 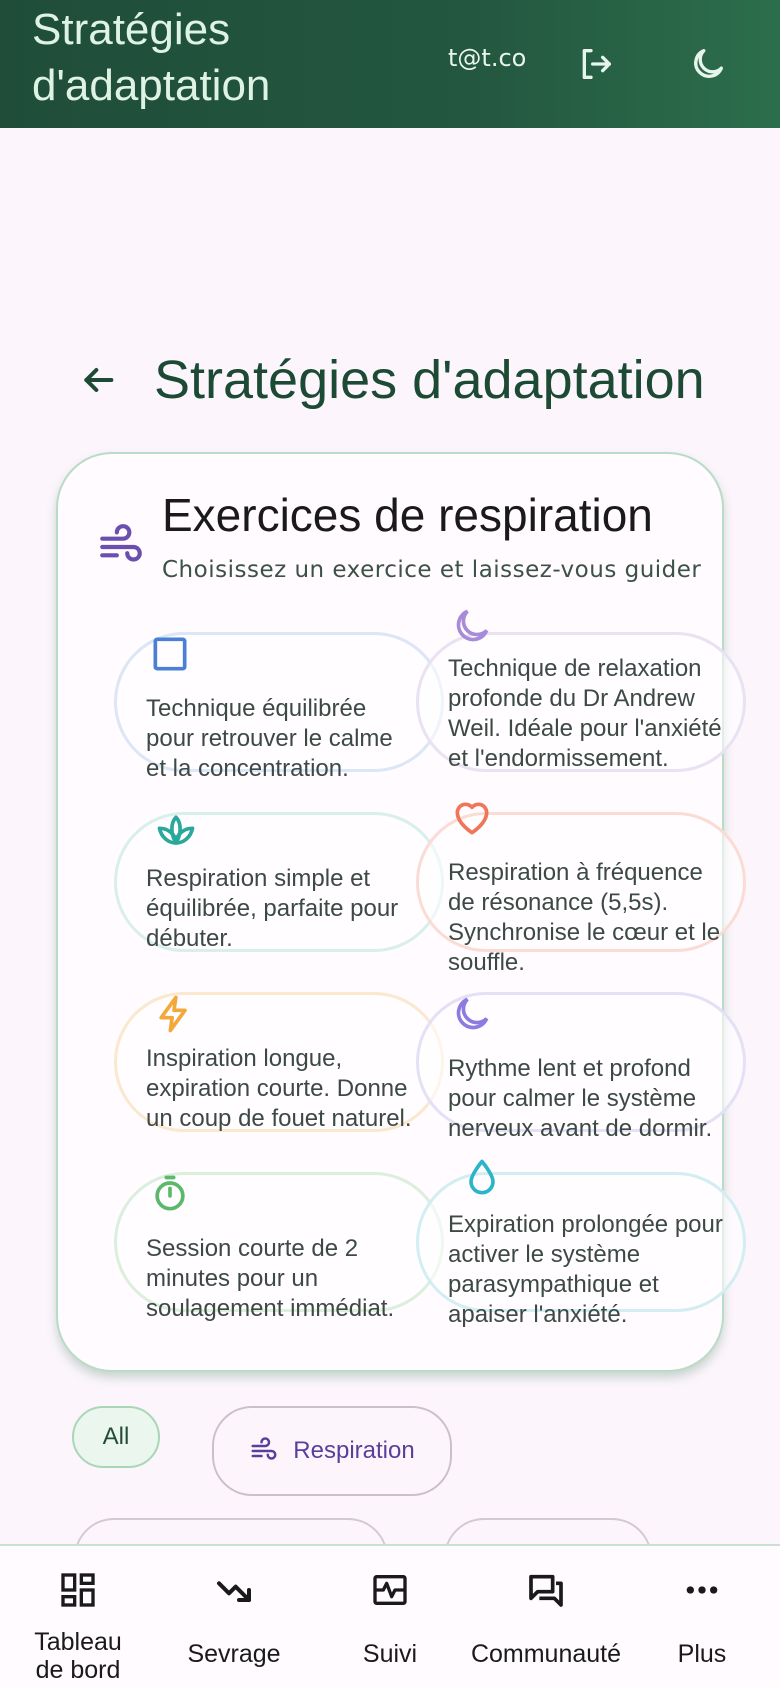 I want to click on nav-label: Suivi, so click(x=390, y=1654).